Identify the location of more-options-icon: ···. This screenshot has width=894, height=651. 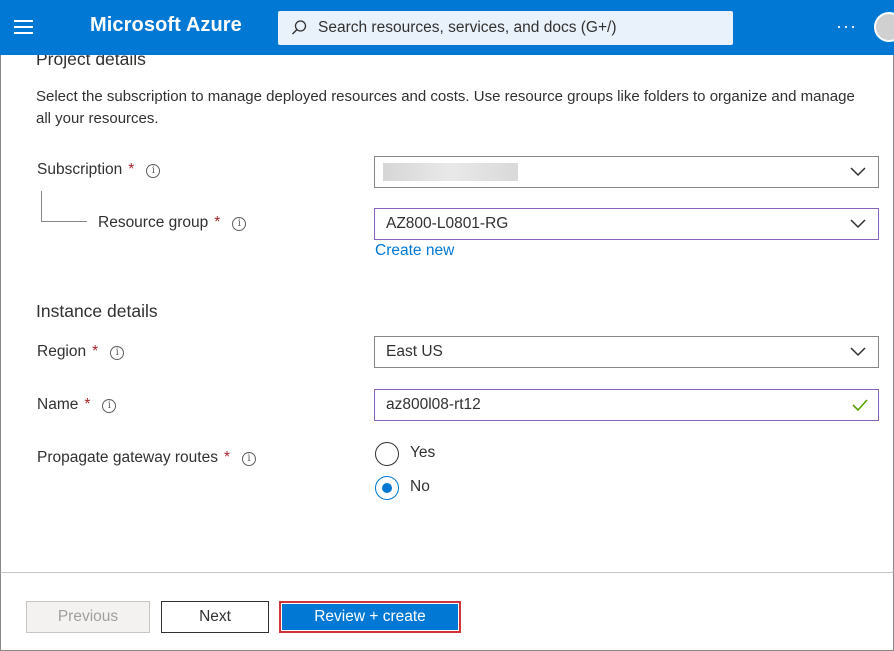
(846, 26).